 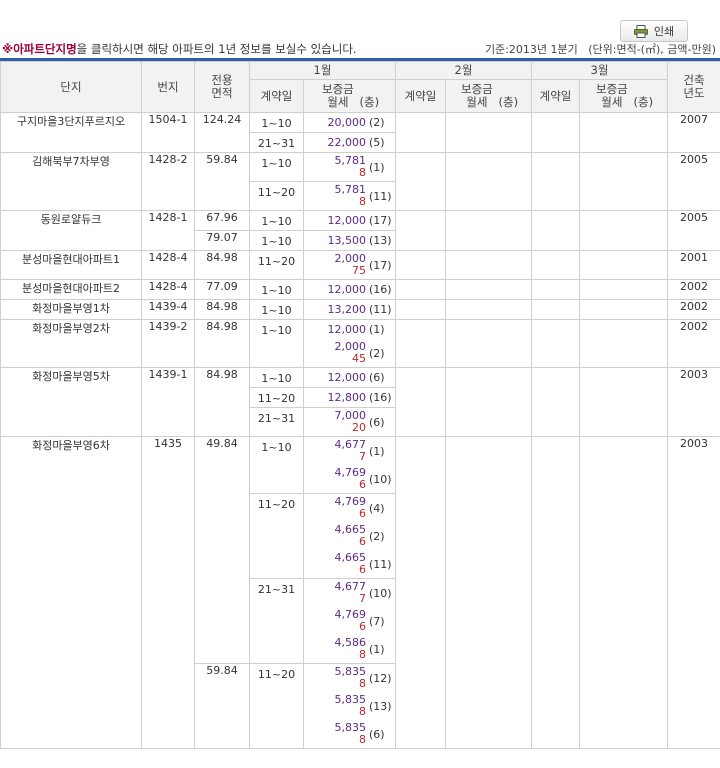 What do you see at coordinates (351, 353) in the screenshot?
I see `entry-values: 2,000 45` at bounding box center [351, 353].